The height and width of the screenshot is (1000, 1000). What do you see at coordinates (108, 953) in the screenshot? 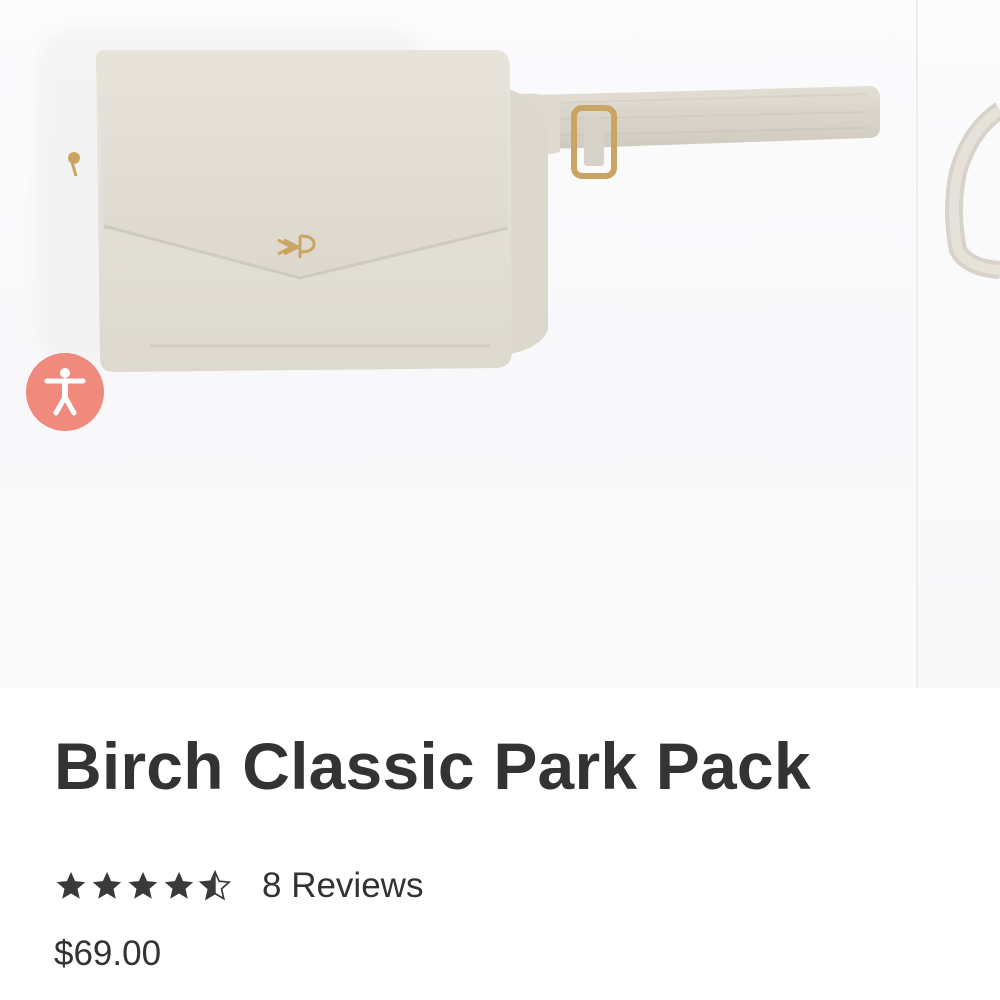
I see `product-price: $69.00` at bounding box center [108, 953].